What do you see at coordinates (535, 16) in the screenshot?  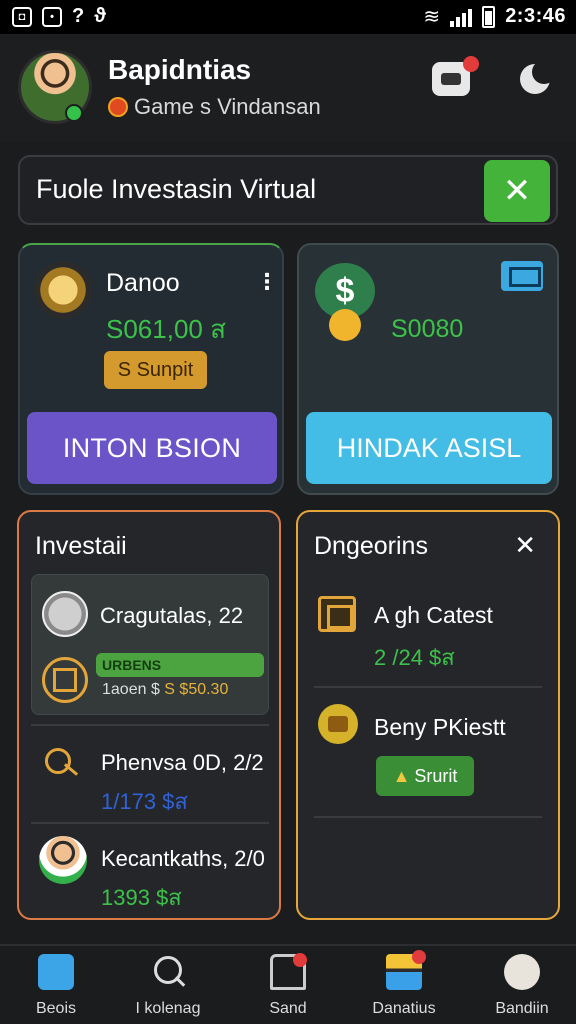 I see `status-time: 2:3:46` at bounding box center [535, 16].